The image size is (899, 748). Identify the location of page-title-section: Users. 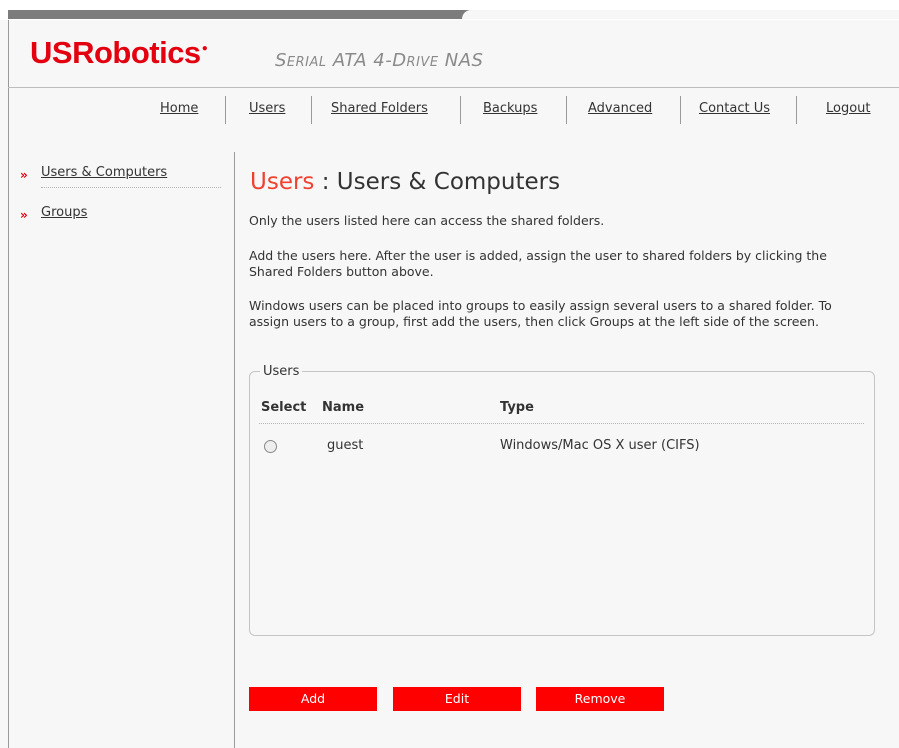
(282, 182).